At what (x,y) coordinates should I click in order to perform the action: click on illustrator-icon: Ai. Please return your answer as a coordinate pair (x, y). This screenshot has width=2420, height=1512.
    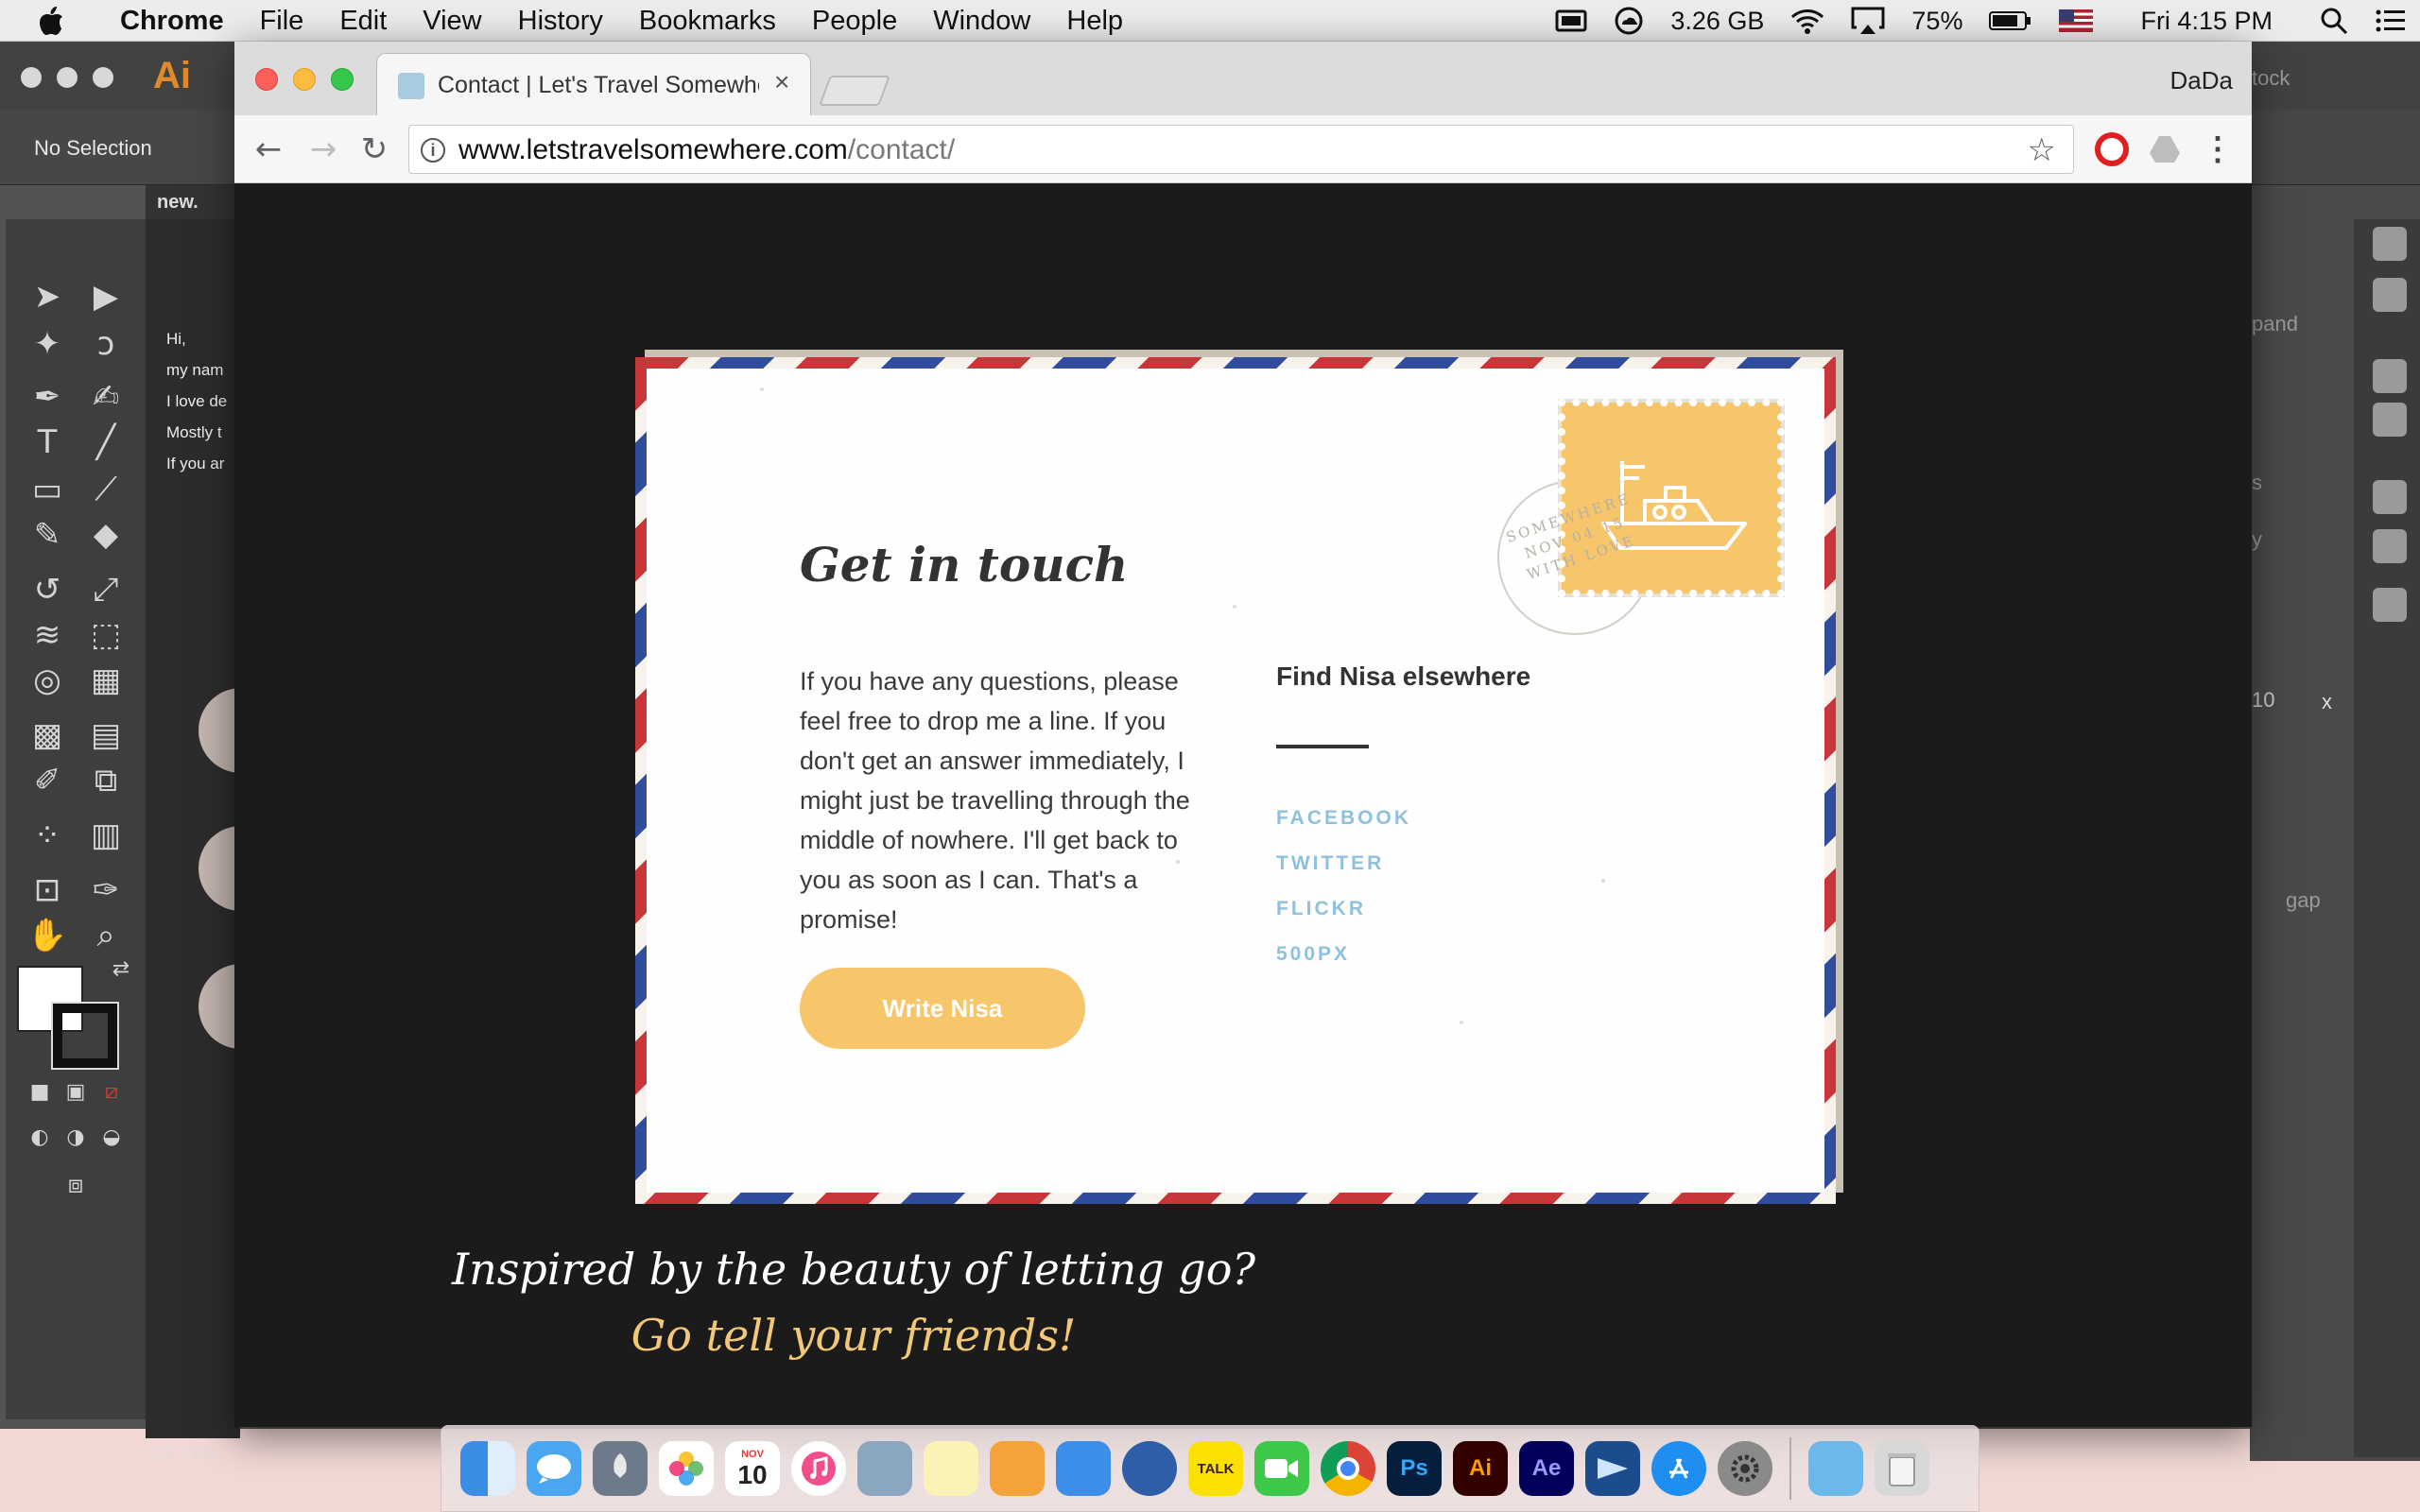
    Looking at the image, I should click on (1480, 1468).